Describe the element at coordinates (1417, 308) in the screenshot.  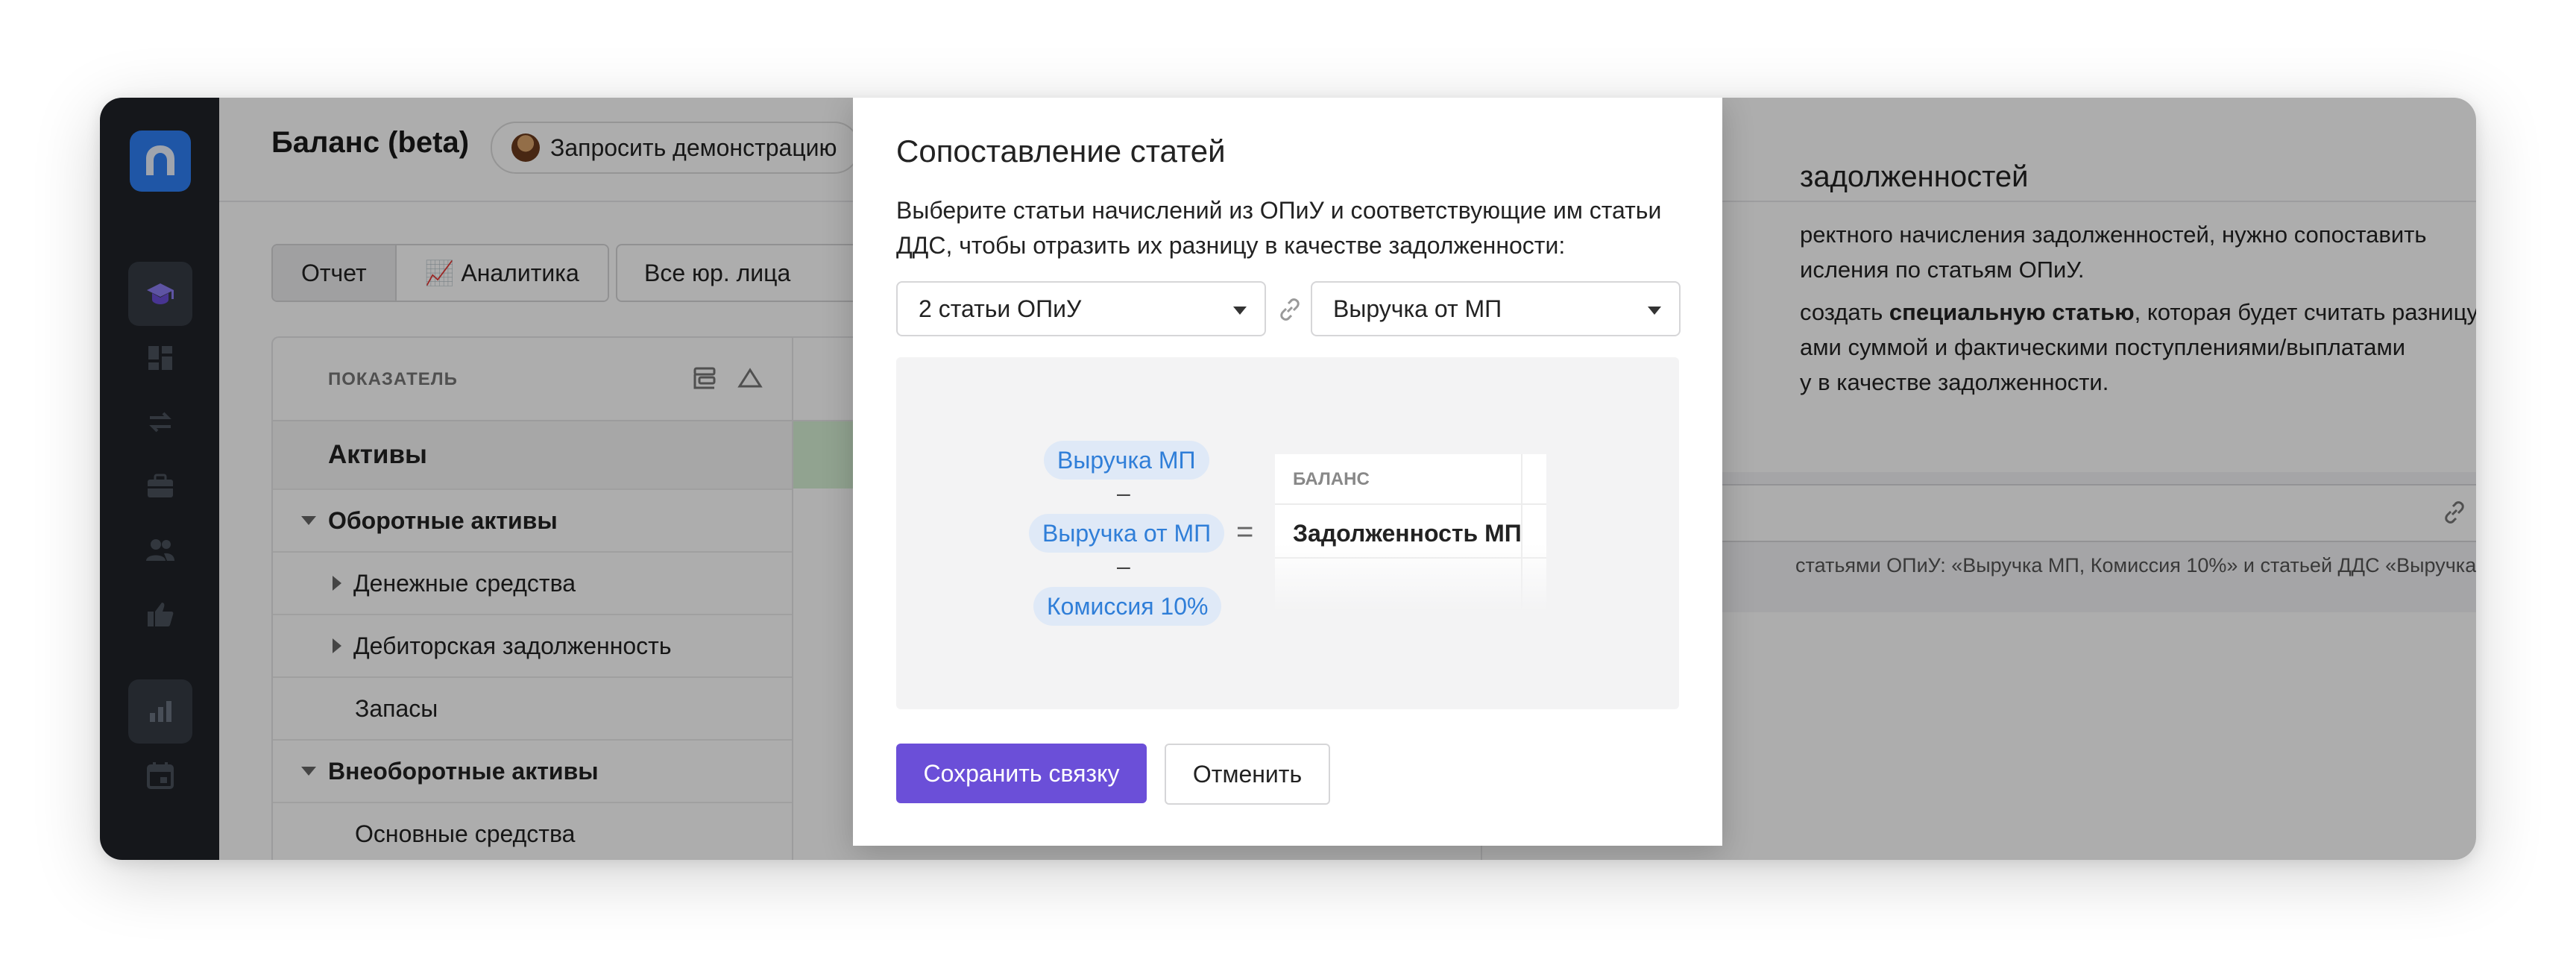
I see `cashflow-item-value: Выручка от МП` at that location.